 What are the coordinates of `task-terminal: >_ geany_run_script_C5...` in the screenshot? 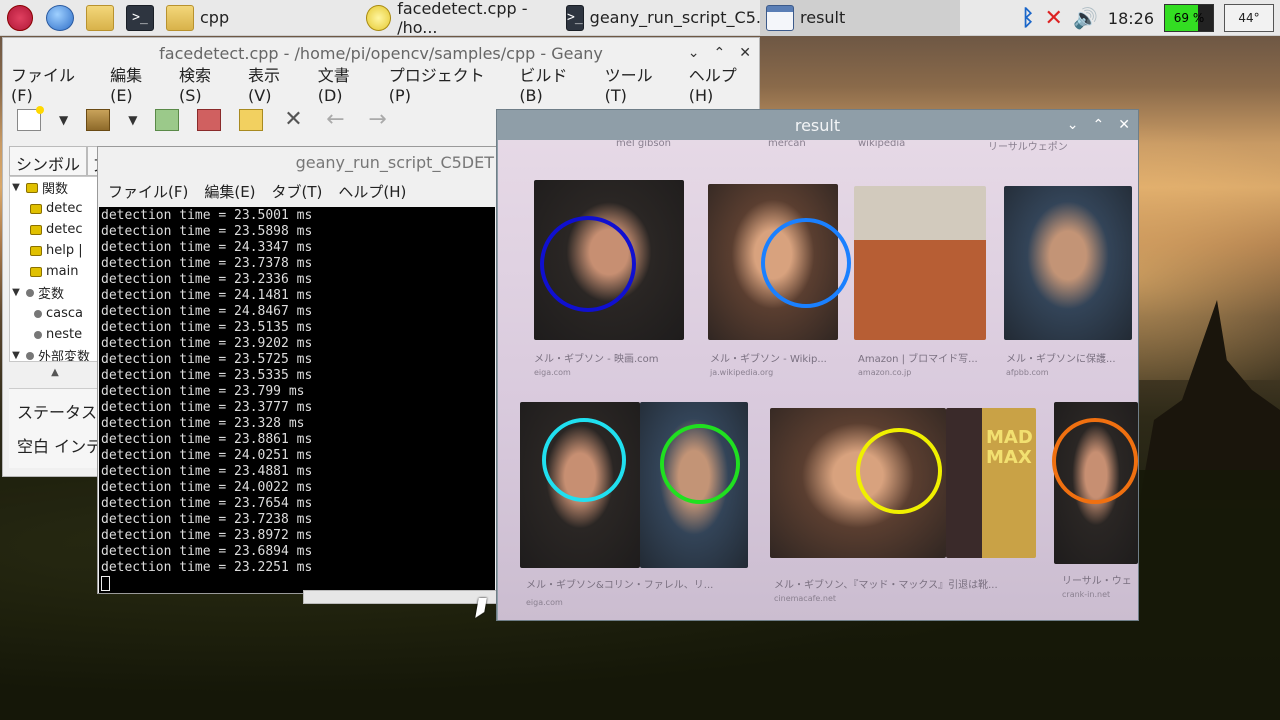 It's located at (665, 18).